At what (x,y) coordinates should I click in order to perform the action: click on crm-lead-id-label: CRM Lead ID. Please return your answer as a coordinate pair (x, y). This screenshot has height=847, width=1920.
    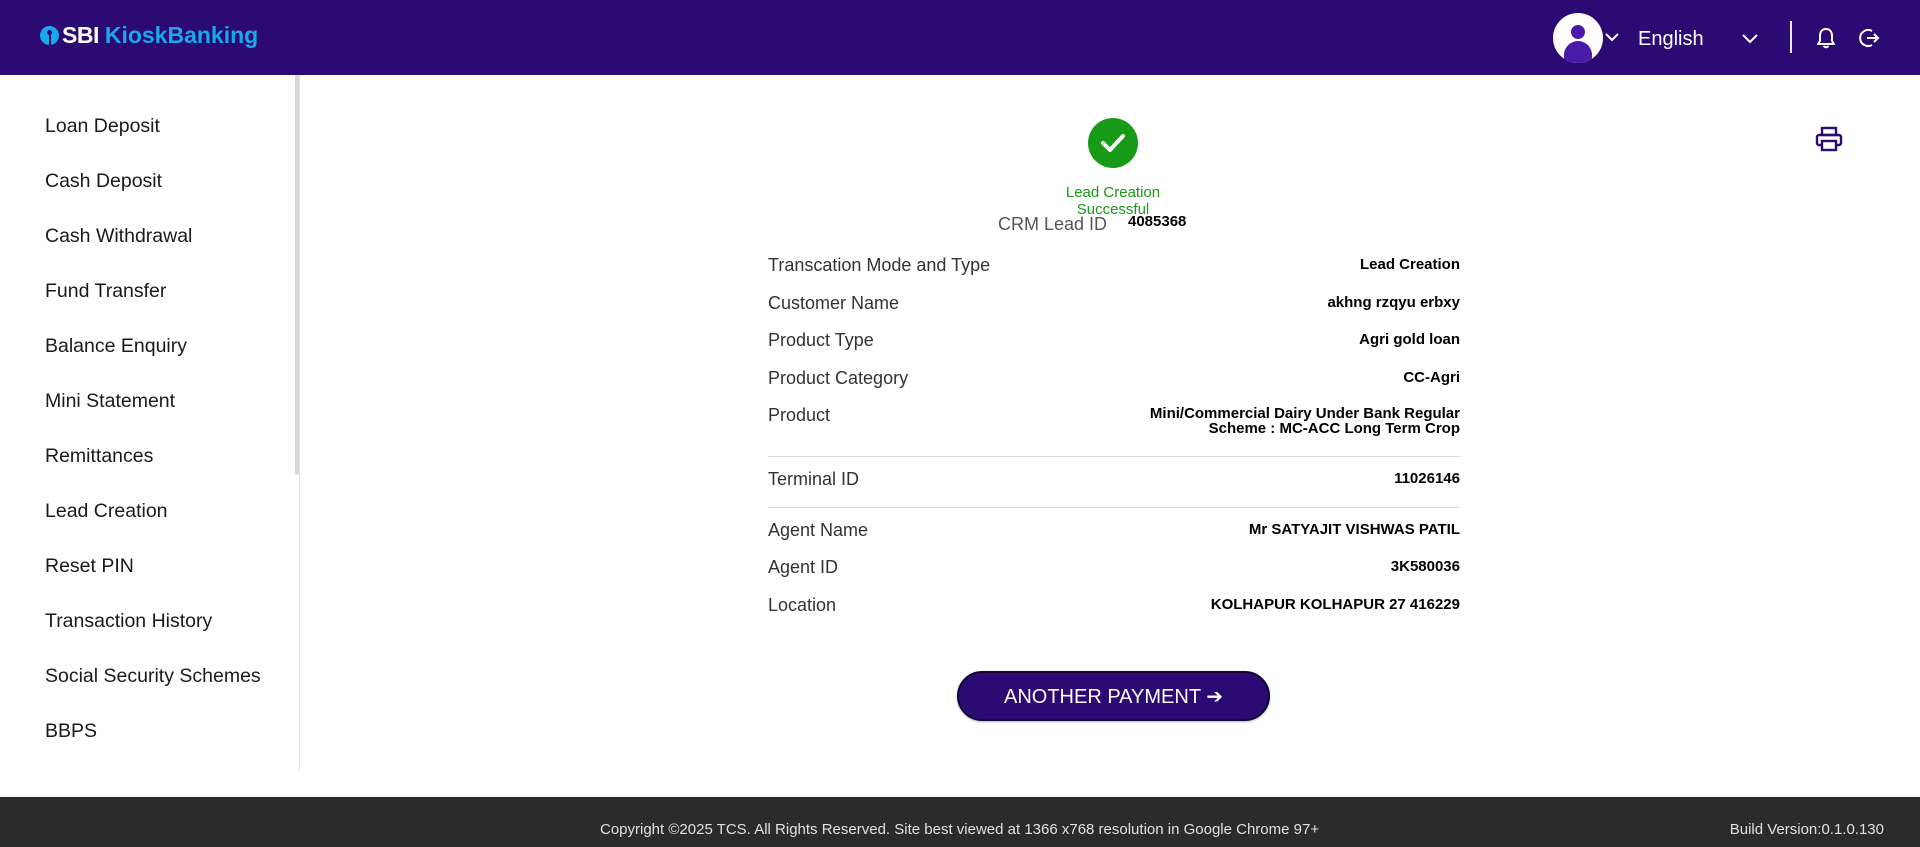
    Looking at the image, I should click on (1053, 224).